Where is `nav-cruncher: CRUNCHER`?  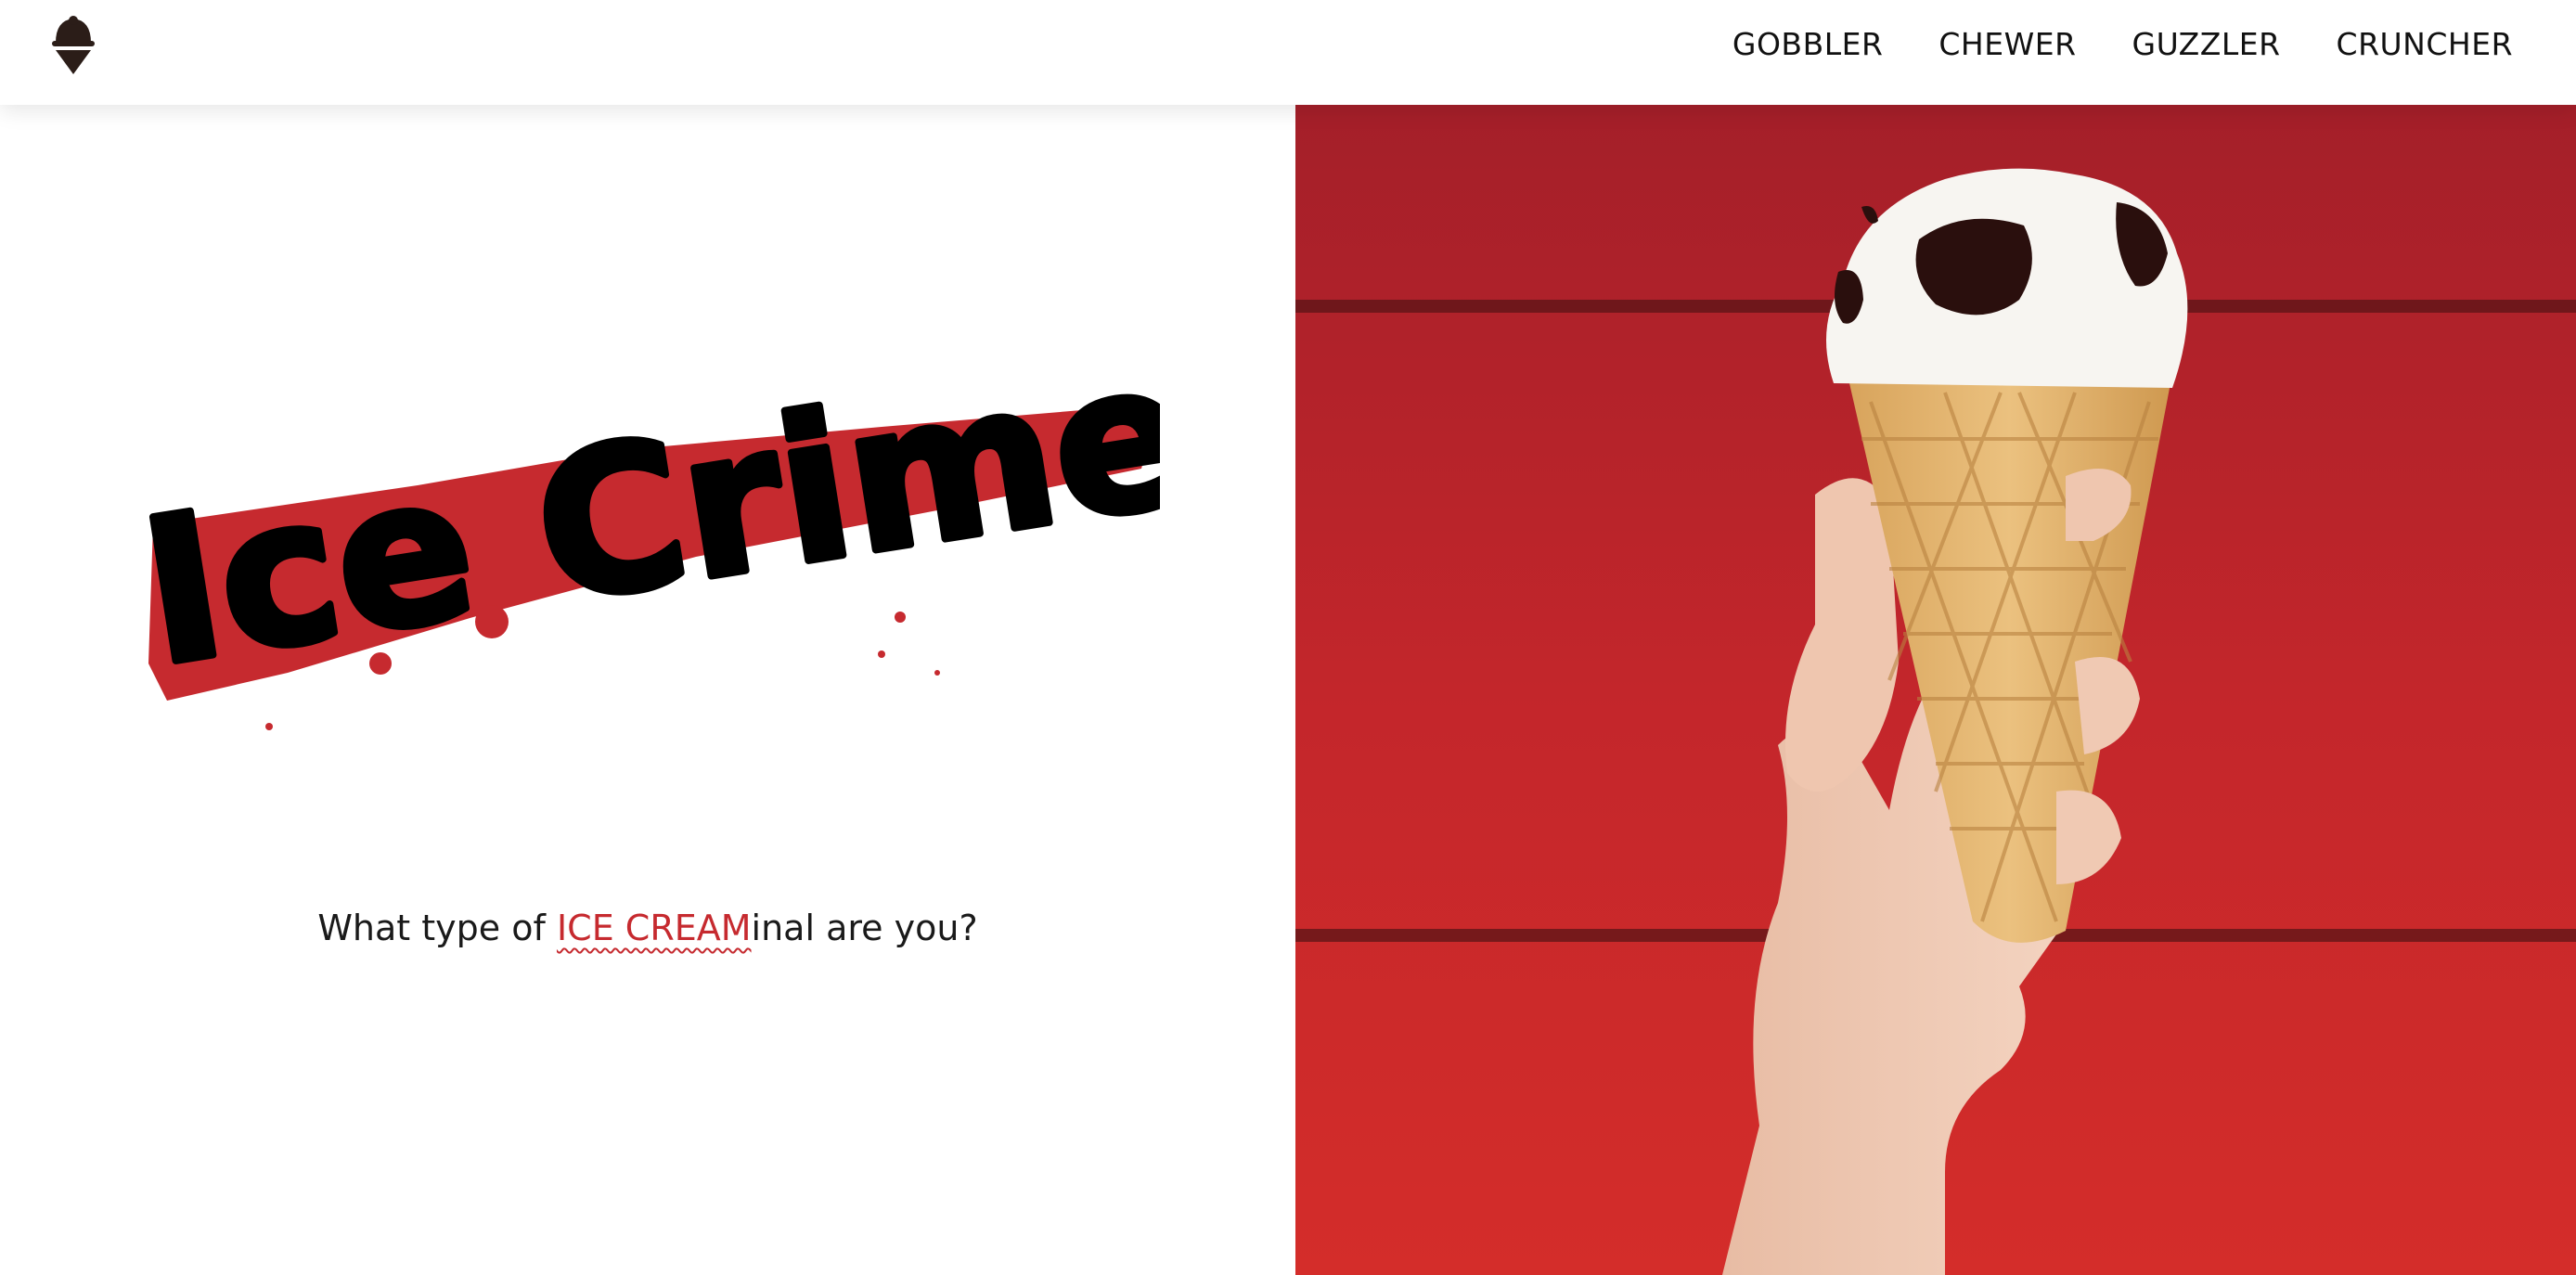
nav-cruncher: CRUNCHER is located at coordinates (2425, 44).